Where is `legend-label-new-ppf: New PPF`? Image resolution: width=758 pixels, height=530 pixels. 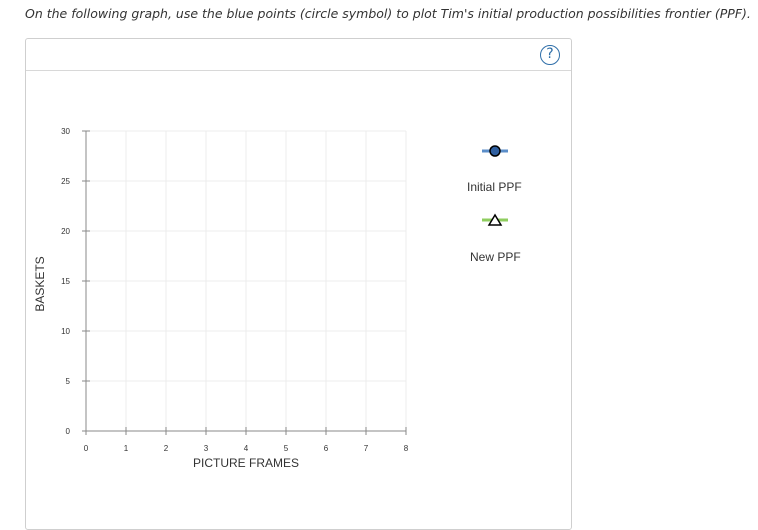 legend-label-new-ppf: New PPF is located at coordinates (495, 257).